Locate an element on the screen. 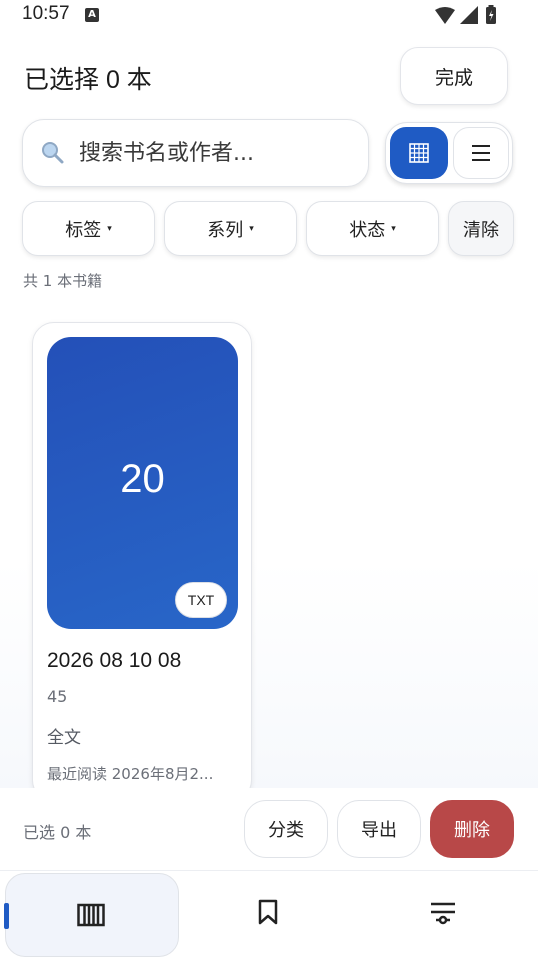 This screenshot has width=538, height=958. book-count: 共 1 本书籍 is located at coordinates (63, 281).